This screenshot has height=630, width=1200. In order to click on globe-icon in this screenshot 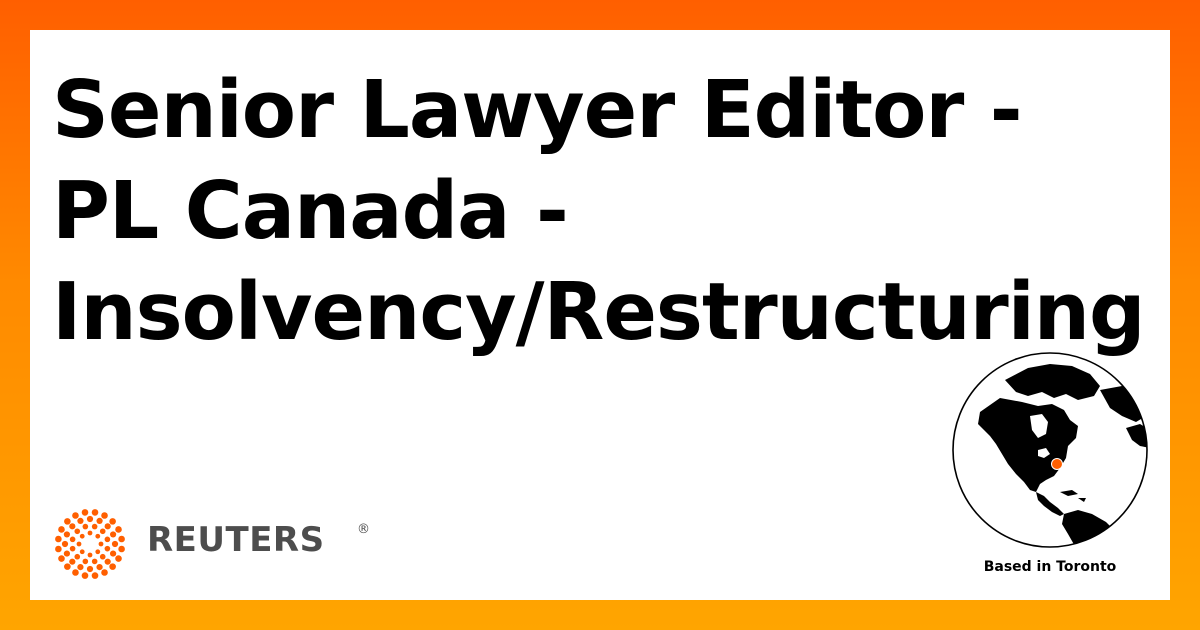, I will do `click(1050, 450)`.